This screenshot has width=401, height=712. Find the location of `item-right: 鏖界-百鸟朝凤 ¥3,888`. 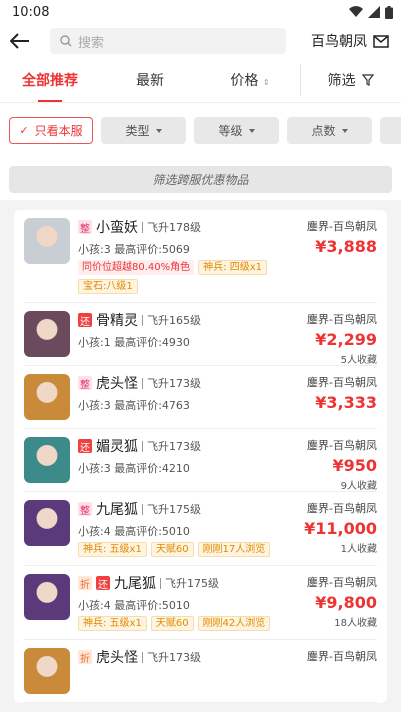

item-right: 鏖界-百鸟朝凤 ¥3,888 is located at coordinates (342, 238).